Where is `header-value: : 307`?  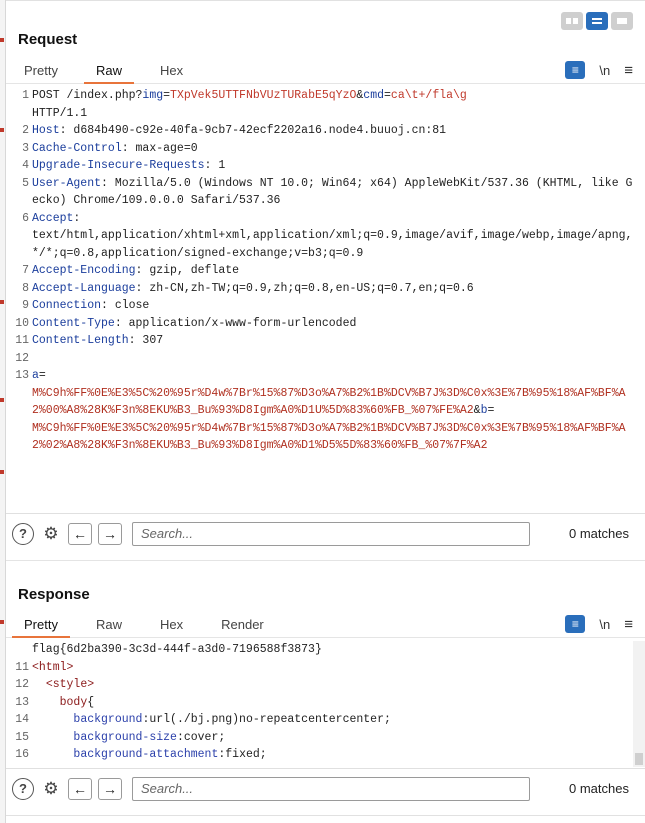 header-value: : 307 is located at coordinates (146, 340).